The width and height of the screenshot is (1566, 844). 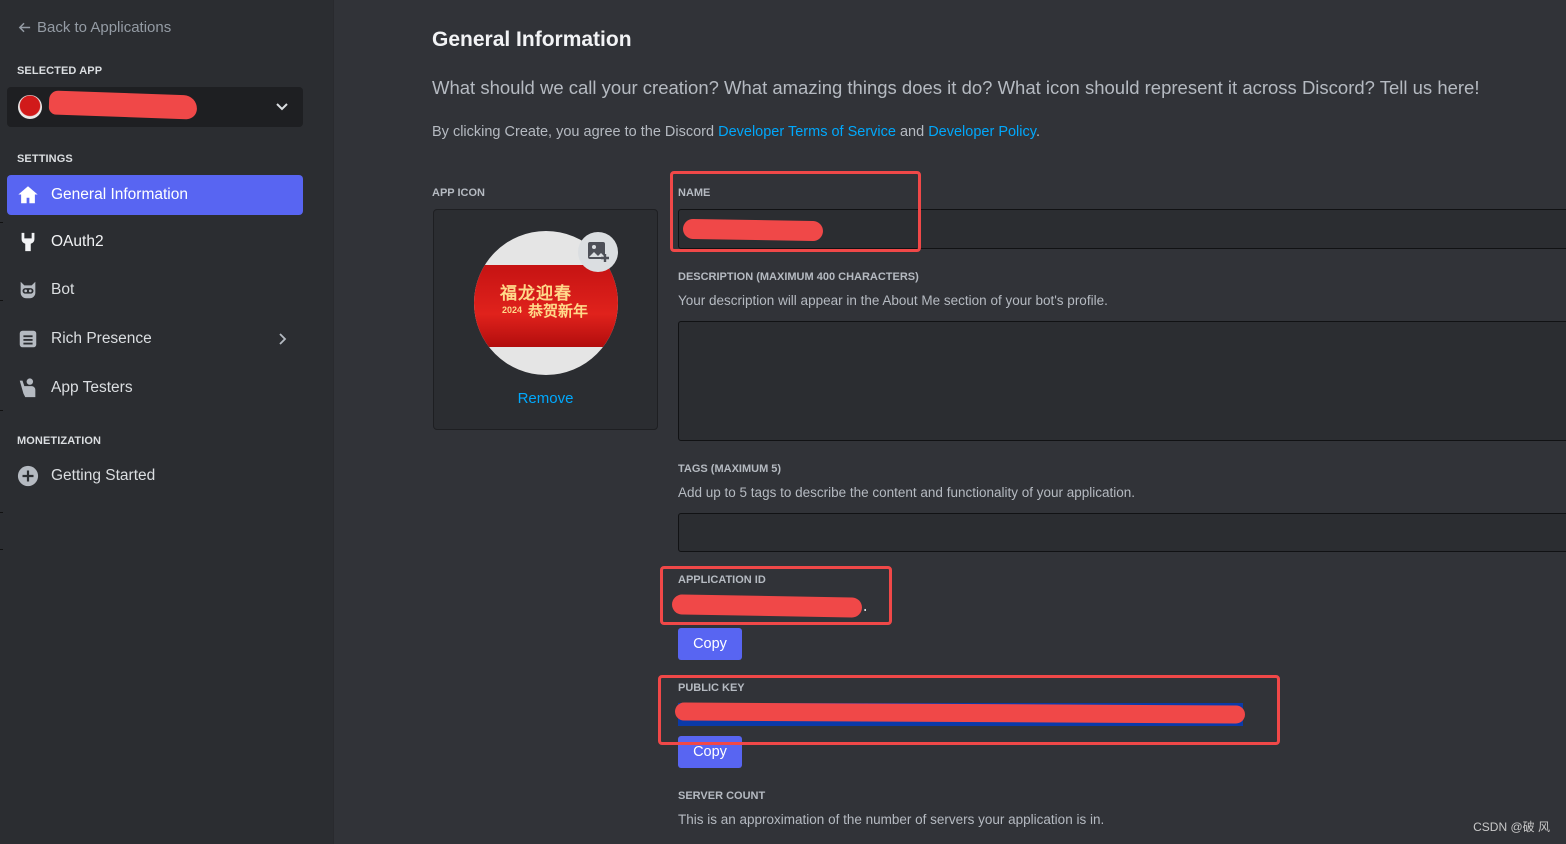 What do you see at coordinates (28, 388) in the screenshot?
I see `person-waving-icon` at bounding box center [28, 388].